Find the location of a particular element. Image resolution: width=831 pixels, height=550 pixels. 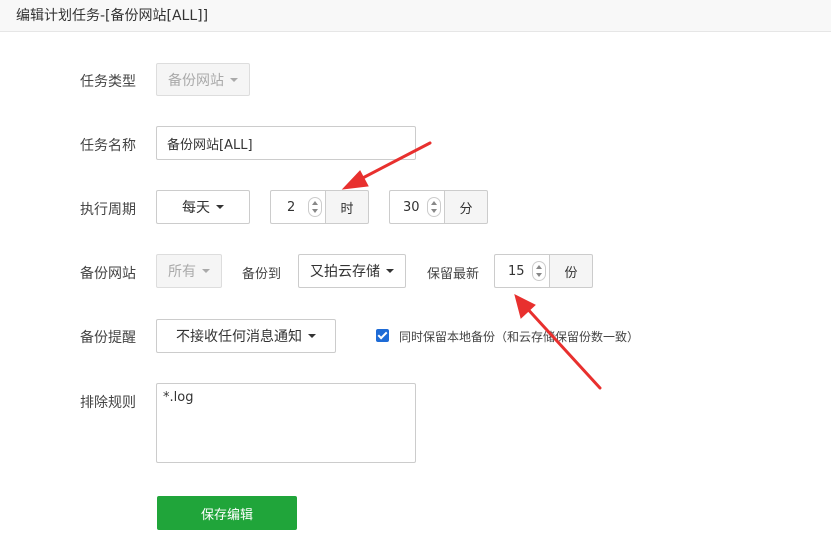

hour-unit: 时 is located at coordinates (347, 207).